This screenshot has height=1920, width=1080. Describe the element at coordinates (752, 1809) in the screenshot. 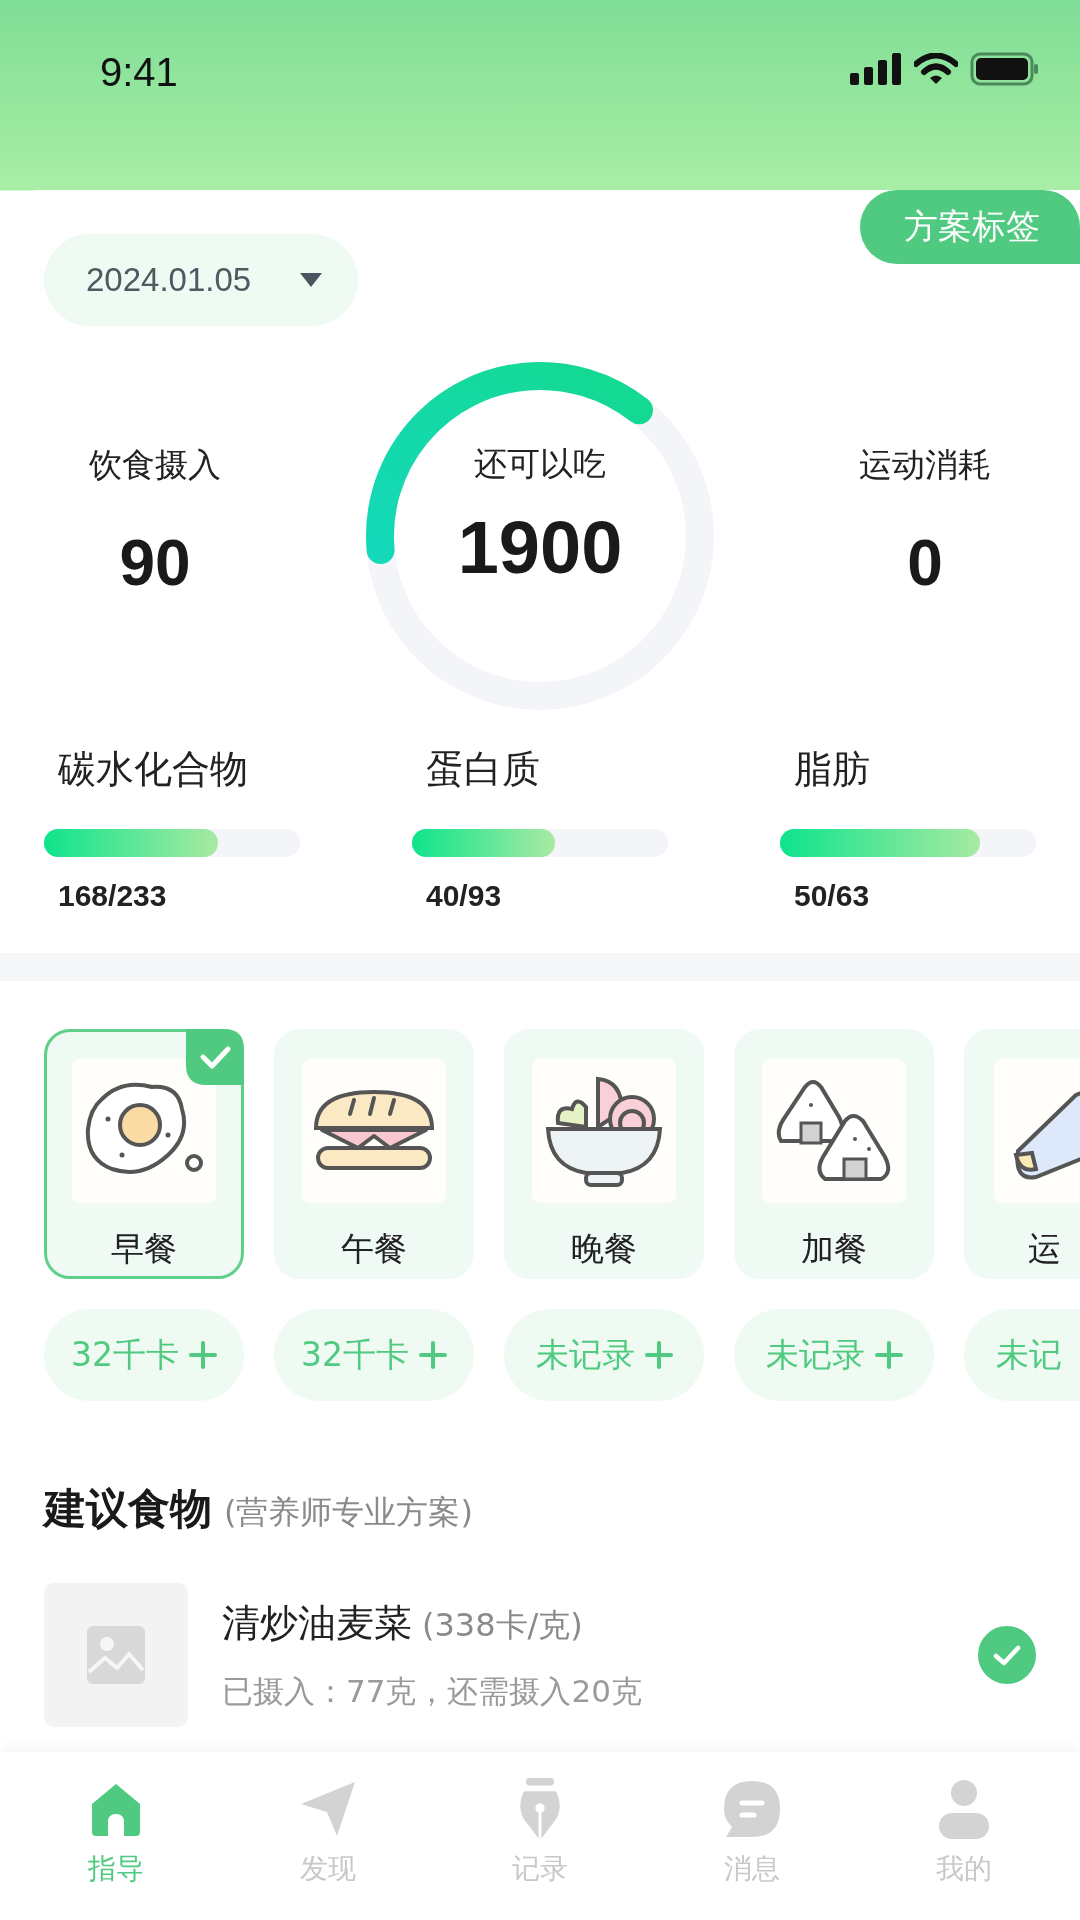

I see `chat-bubble-icon` at that location.